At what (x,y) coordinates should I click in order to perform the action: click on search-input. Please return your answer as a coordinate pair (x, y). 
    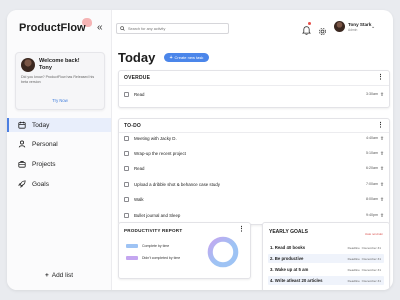
    Looking at the image, I should click on (176, 28).